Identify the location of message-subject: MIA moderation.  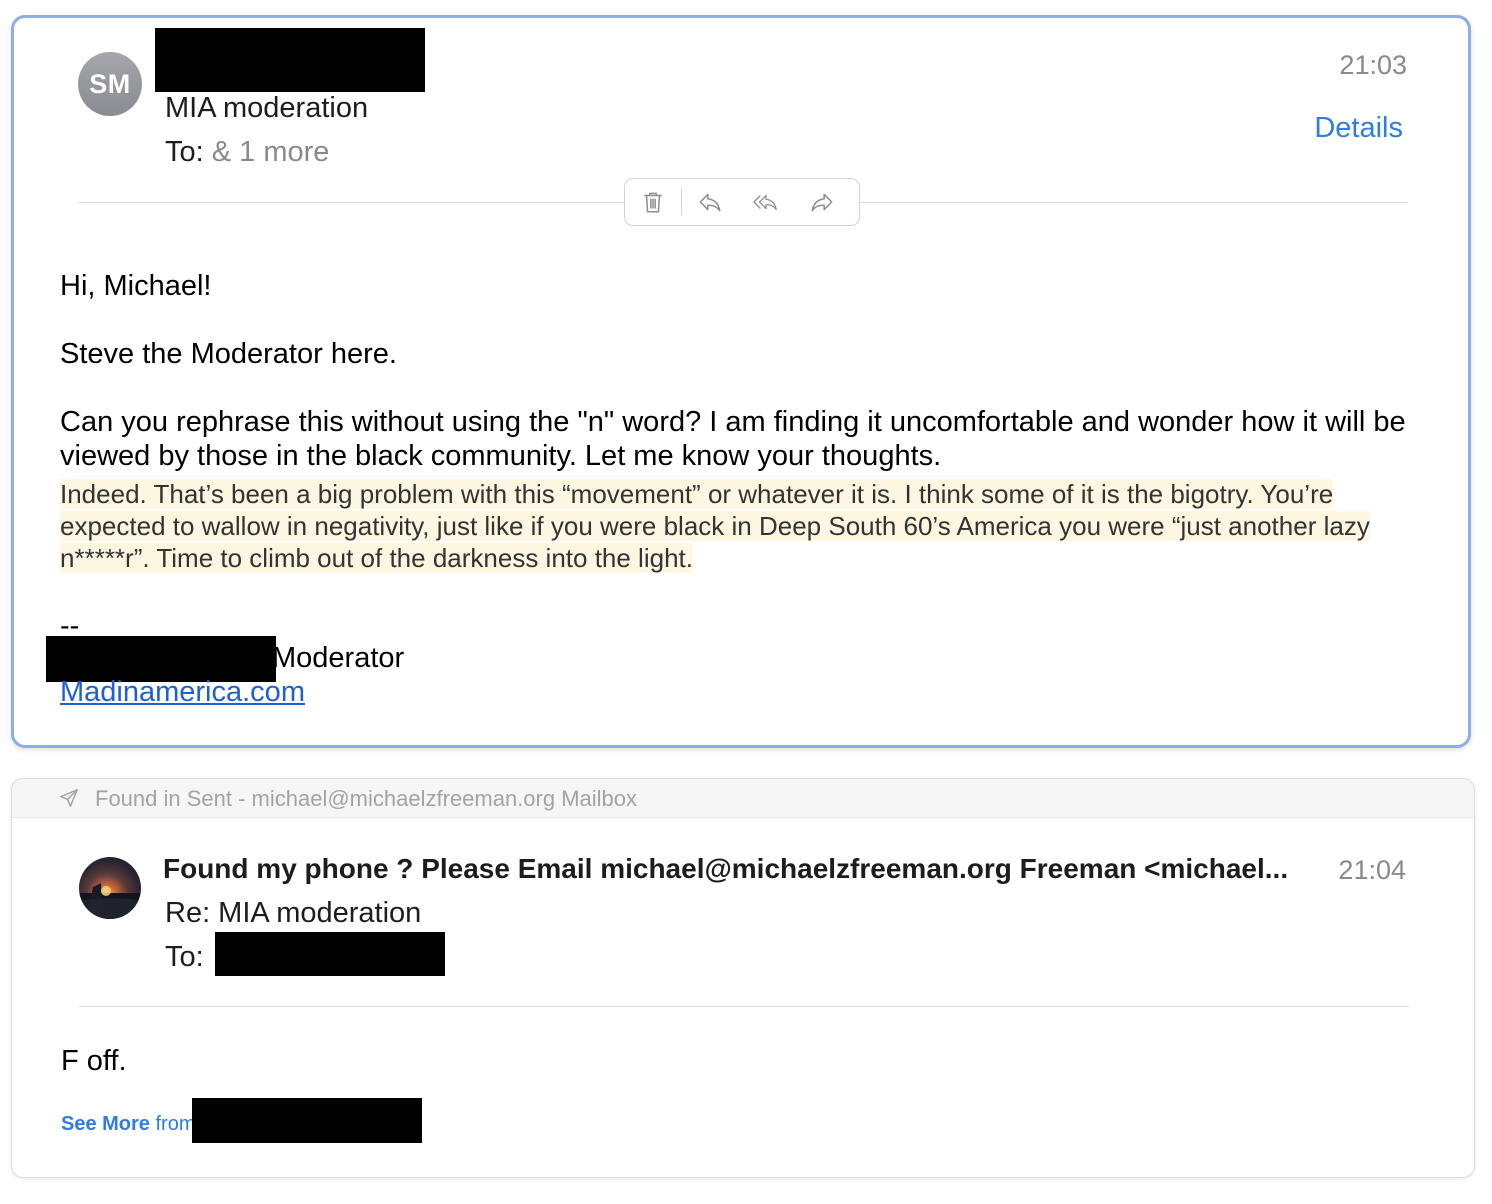
(267, 108).